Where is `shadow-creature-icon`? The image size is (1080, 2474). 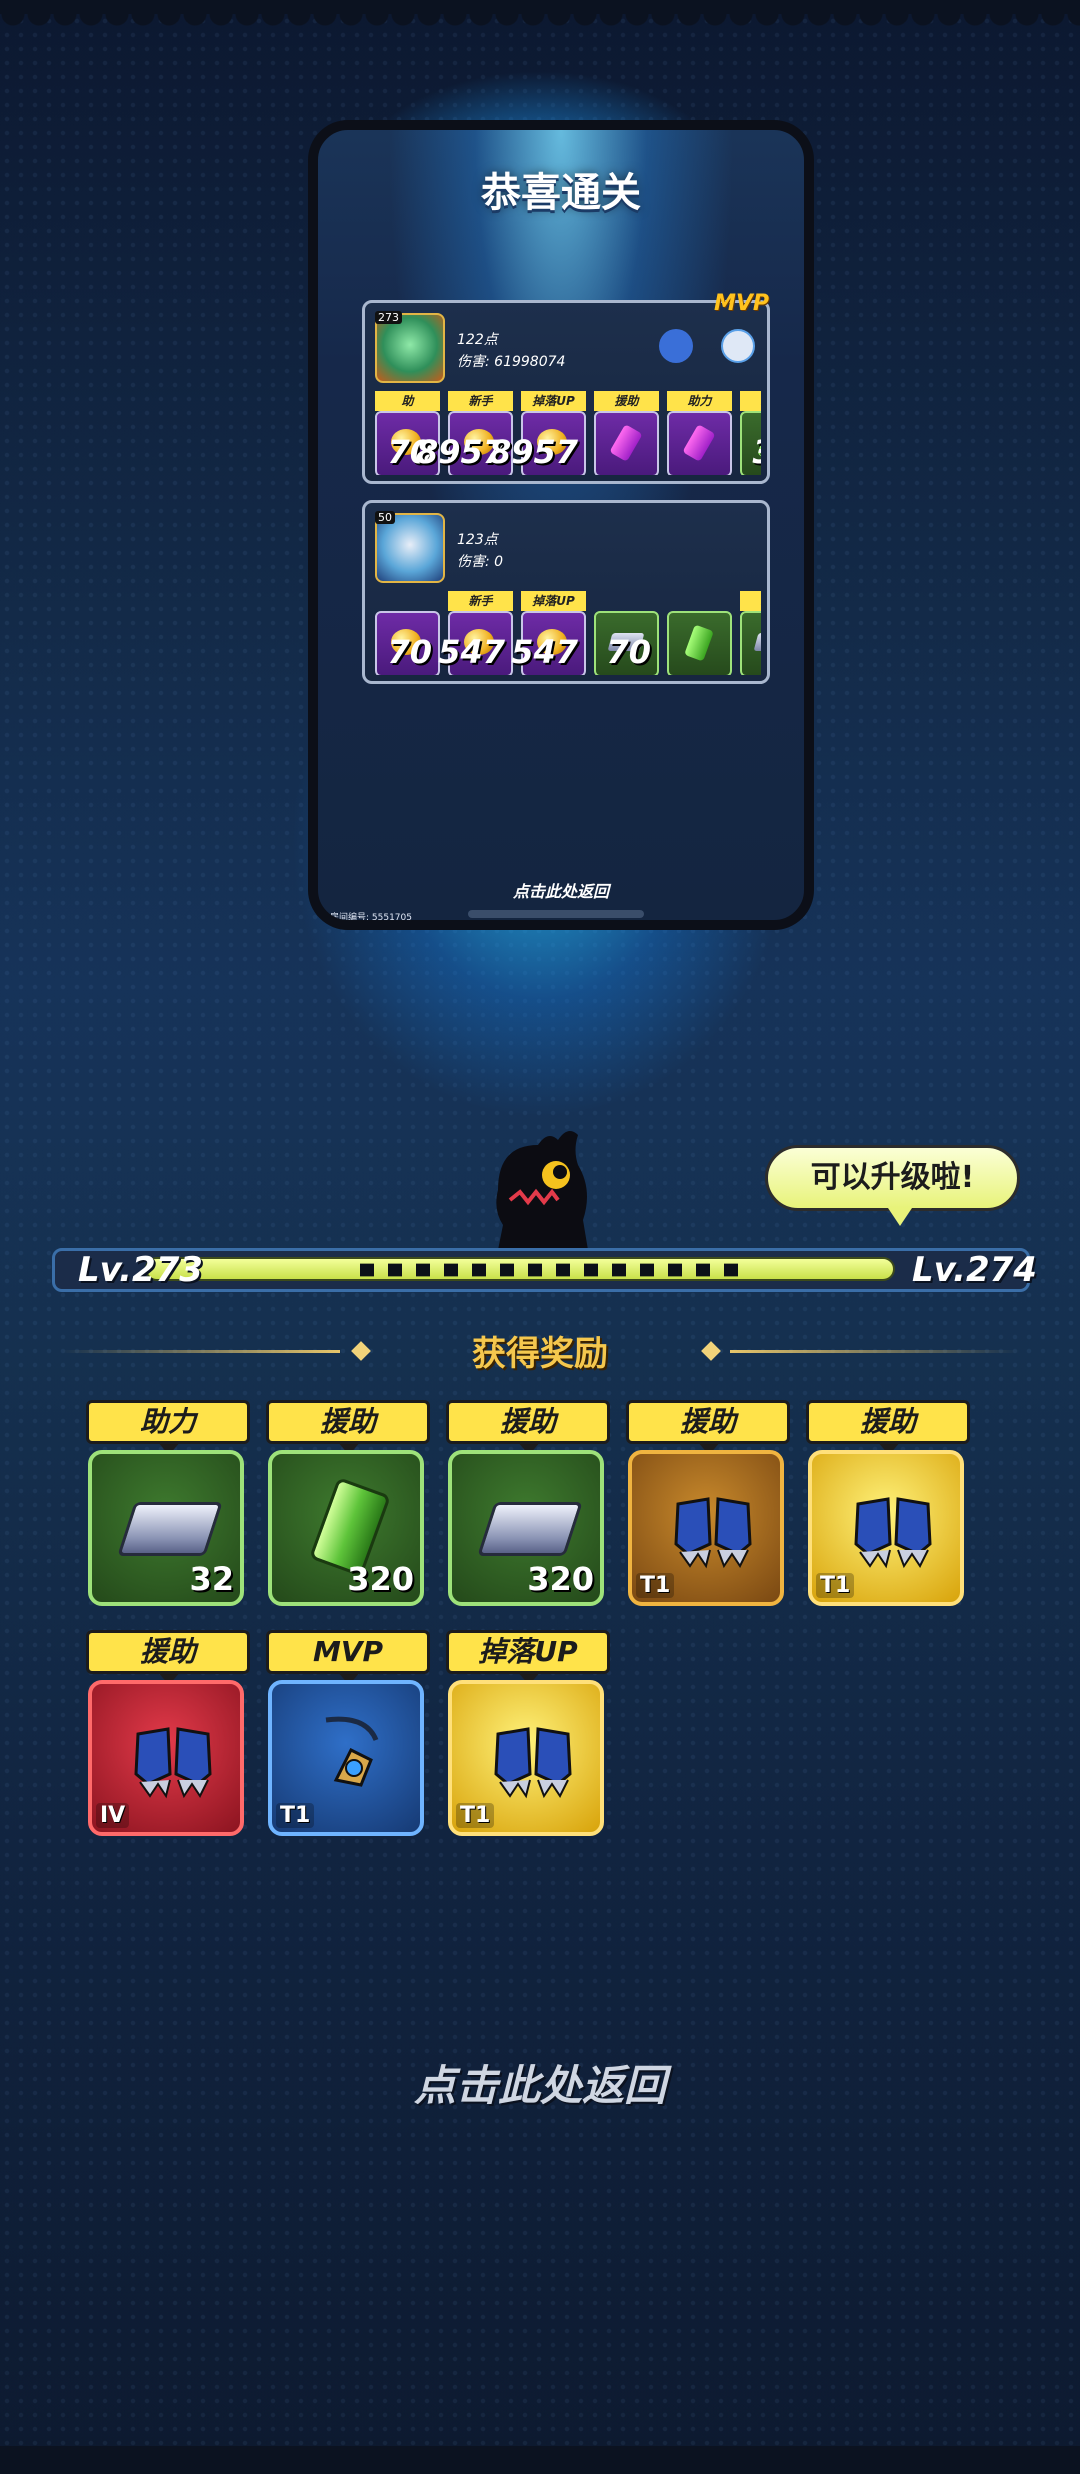
shadow-creature-icon is located at coordinates (542, 1190).